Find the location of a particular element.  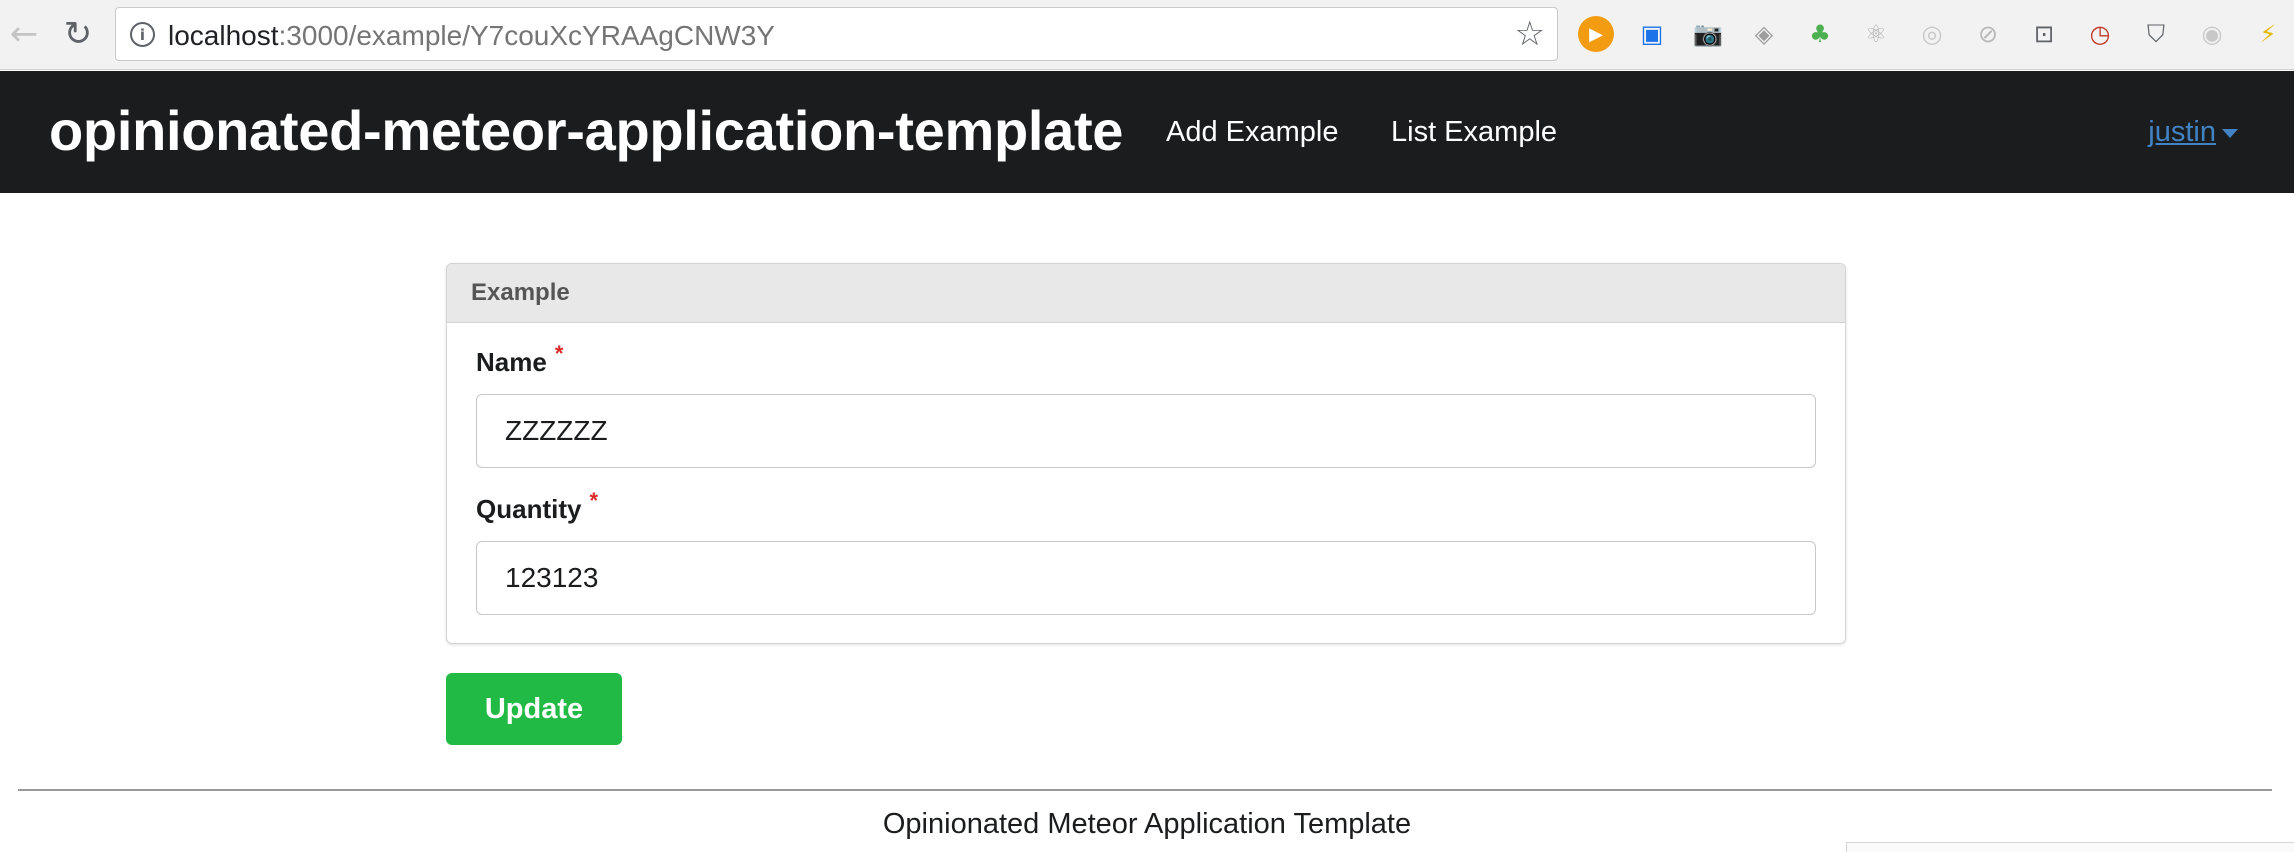

url-text: localhost:3000/example/Y7couXcYRAAgCNW3Y is located at coordinates (471, 36).